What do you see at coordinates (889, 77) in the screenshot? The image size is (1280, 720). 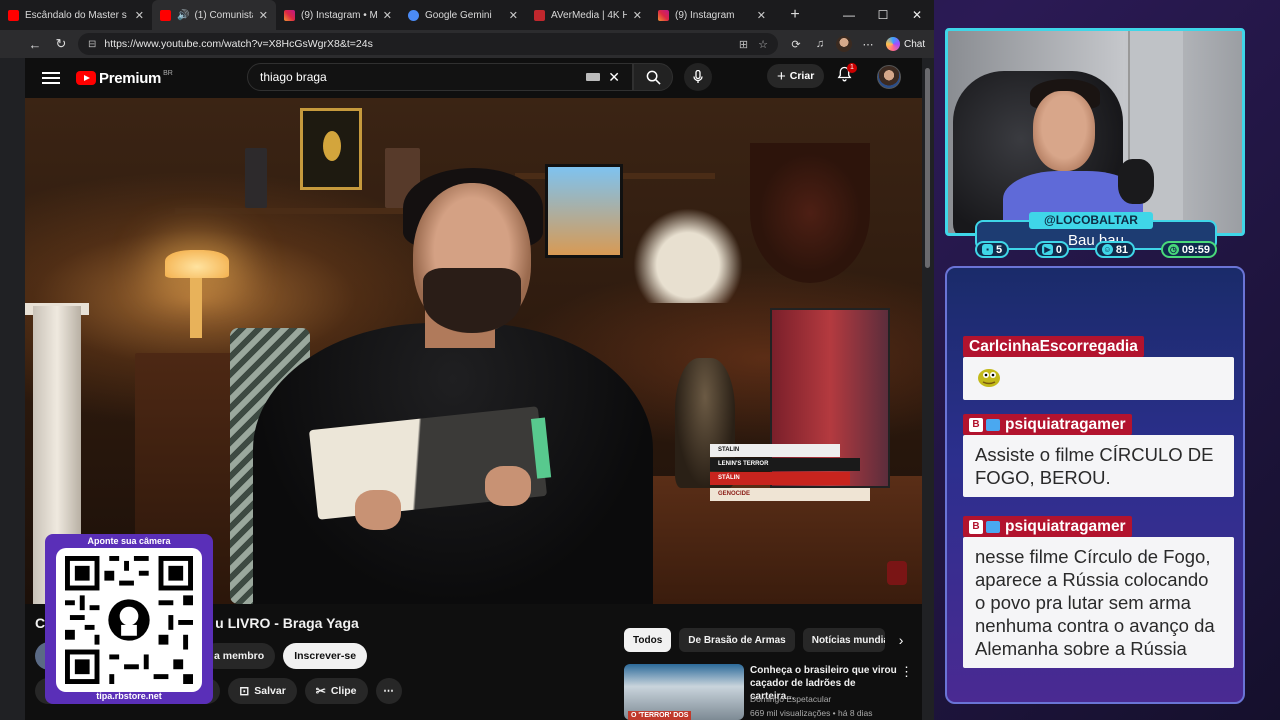 I see `account-avatar` at bounding box center [889, 77].